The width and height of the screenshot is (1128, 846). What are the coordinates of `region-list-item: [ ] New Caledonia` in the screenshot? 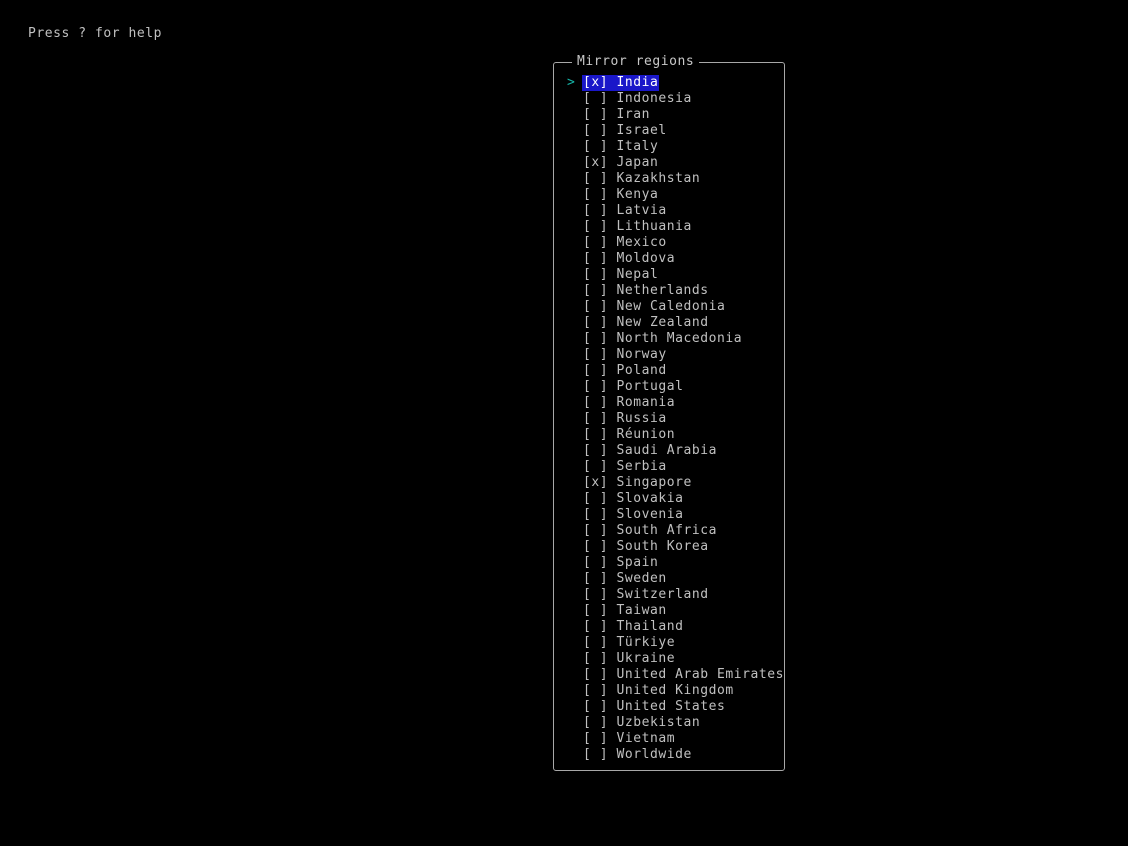 It's located at (669, 307).